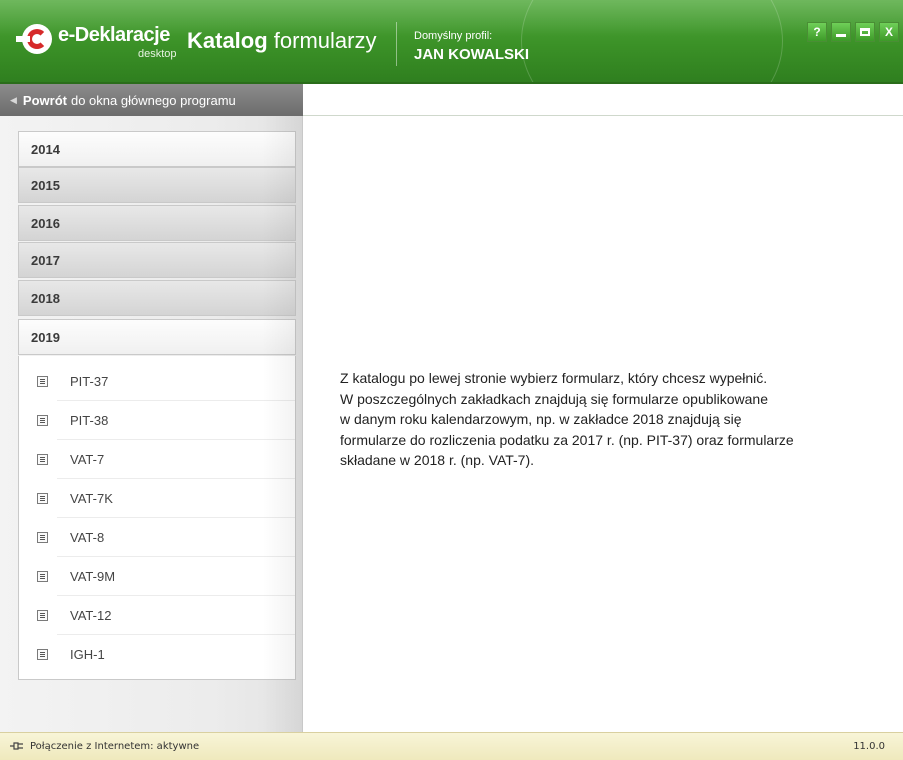  What do you see at coordinates (91, 498) in the screenshot?
I see `form-label: VAT-7K` at bounding box center [91, 498].